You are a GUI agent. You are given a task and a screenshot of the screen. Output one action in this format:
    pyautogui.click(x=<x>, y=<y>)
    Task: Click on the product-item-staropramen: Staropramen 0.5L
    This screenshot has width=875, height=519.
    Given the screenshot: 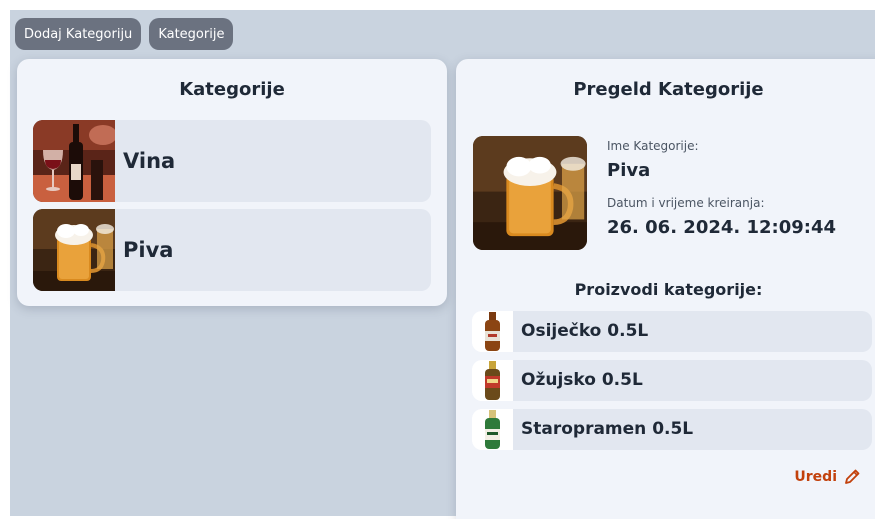 What is the action you would take?
    pyautogui.click(x=672, y=429)
    